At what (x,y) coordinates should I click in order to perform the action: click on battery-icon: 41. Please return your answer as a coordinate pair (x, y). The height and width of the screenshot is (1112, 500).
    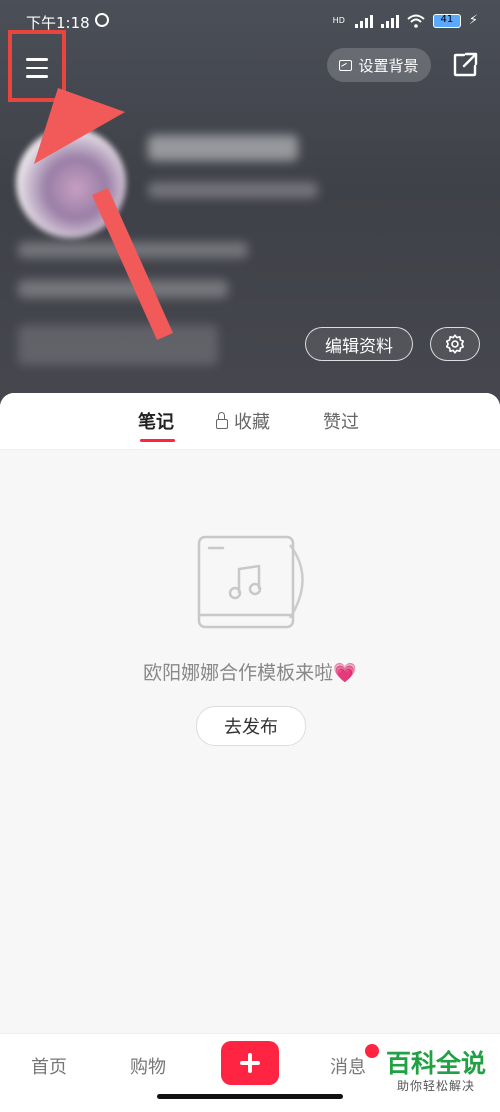
    Looking at the image, I should click on (446, 20).